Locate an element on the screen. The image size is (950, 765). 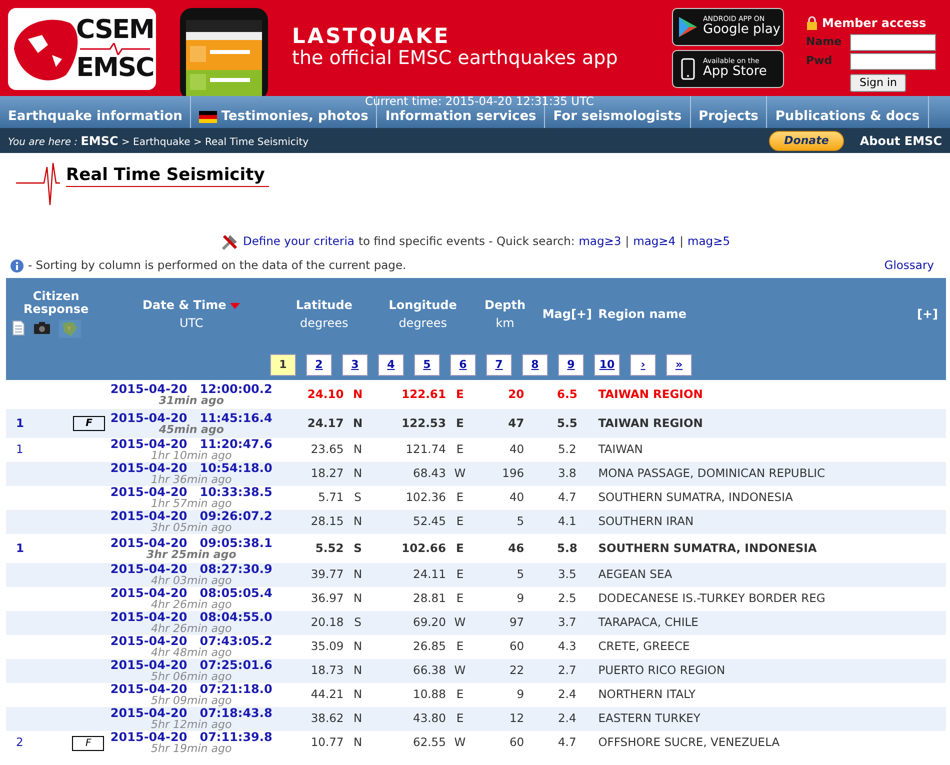
page-link: 3 is located at coordinates (355, 365).